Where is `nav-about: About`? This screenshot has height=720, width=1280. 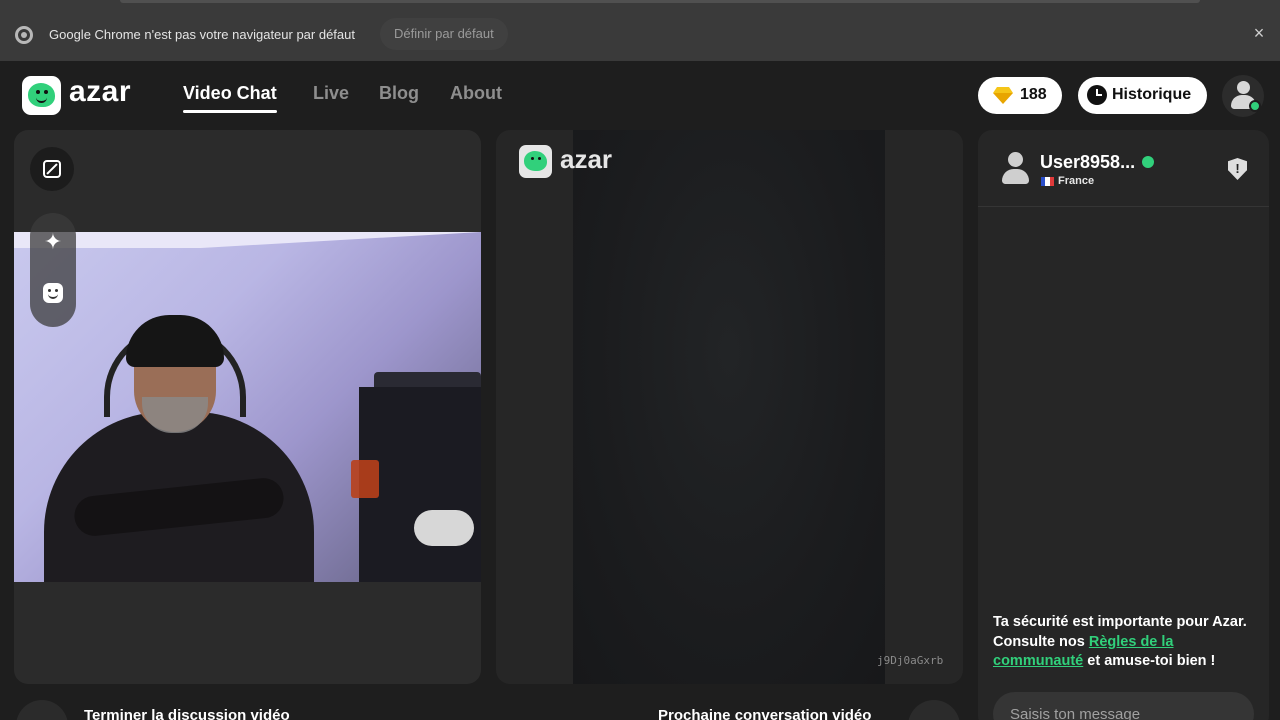
nav-about: About is located at coordinates (476, 93).